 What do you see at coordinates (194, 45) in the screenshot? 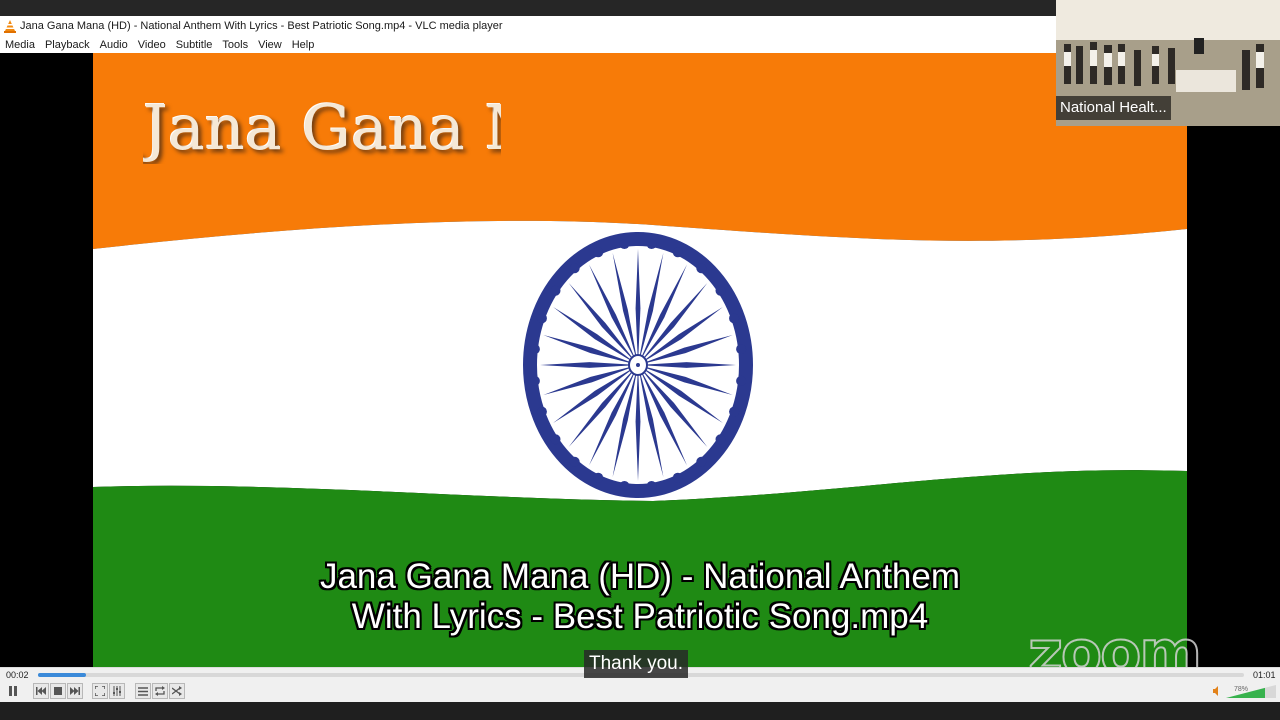
I see `menu-subtitle: Subtitle` at bounding box center [194, 45].